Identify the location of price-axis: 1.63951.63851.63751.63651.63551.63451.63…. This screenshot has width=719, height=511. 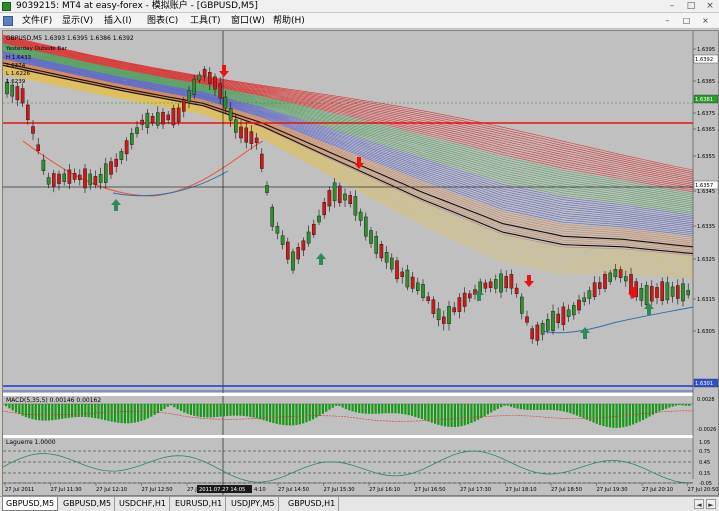
(705, 263).